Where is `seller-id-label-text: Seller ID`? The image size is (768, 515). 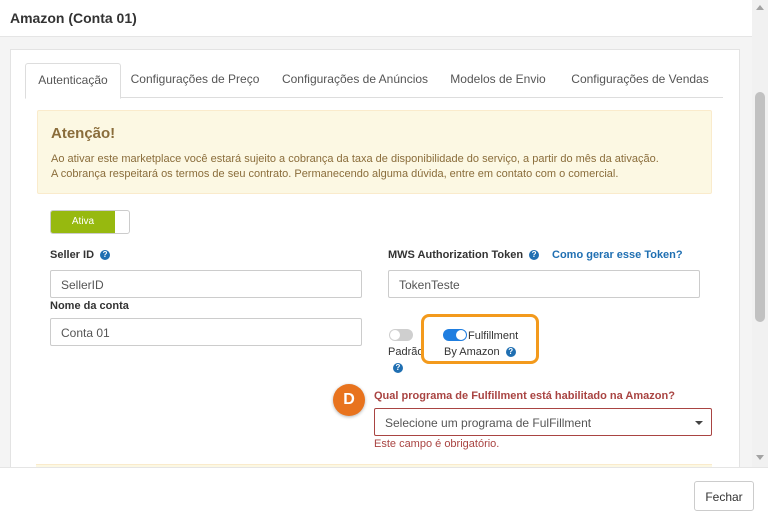 seller-id-label-text: Seller ID is located at coordinates (72, 255).